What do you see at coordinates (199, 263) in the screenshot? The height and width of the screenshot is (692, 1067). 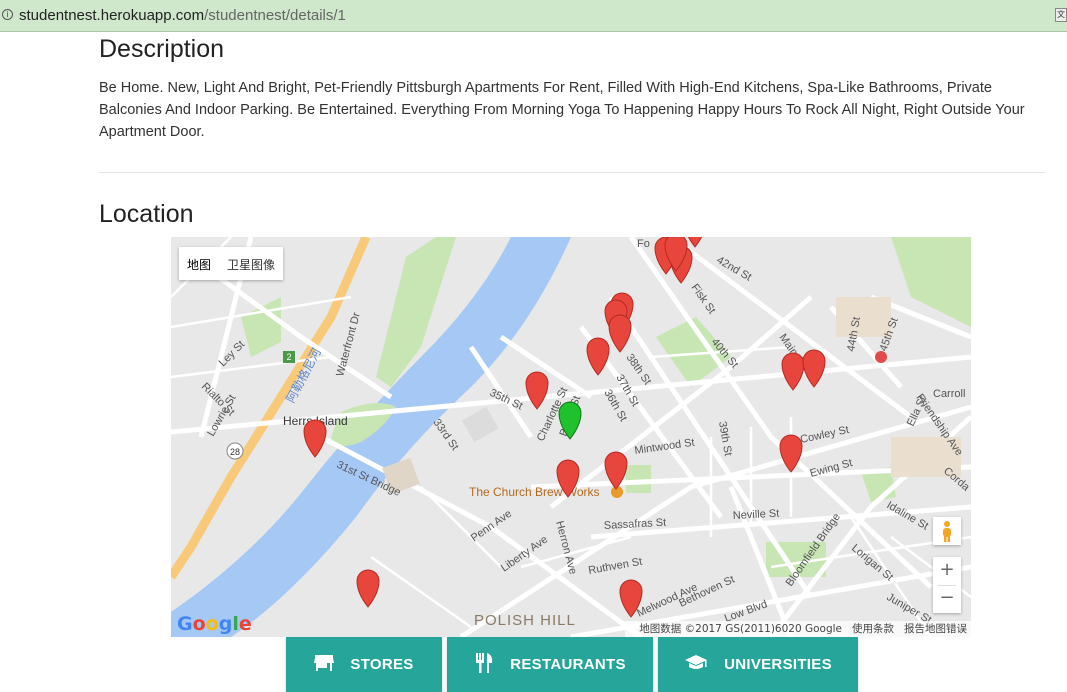 I see `map-type-map-tab: 地图` at bounding box center [199, 263].